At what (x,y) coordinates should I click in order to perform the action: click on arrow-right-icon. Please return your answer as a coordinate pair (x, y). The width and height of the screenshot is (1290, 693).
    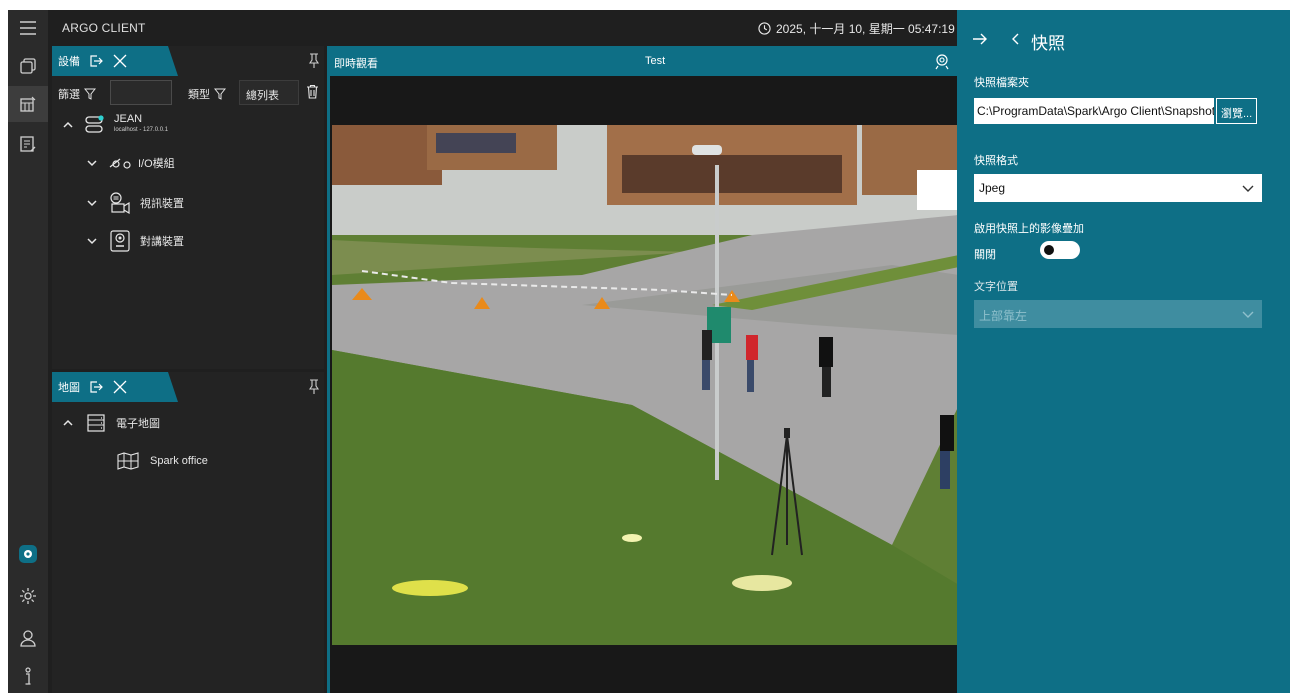
    Looking at the image, I should click on (980, 39).